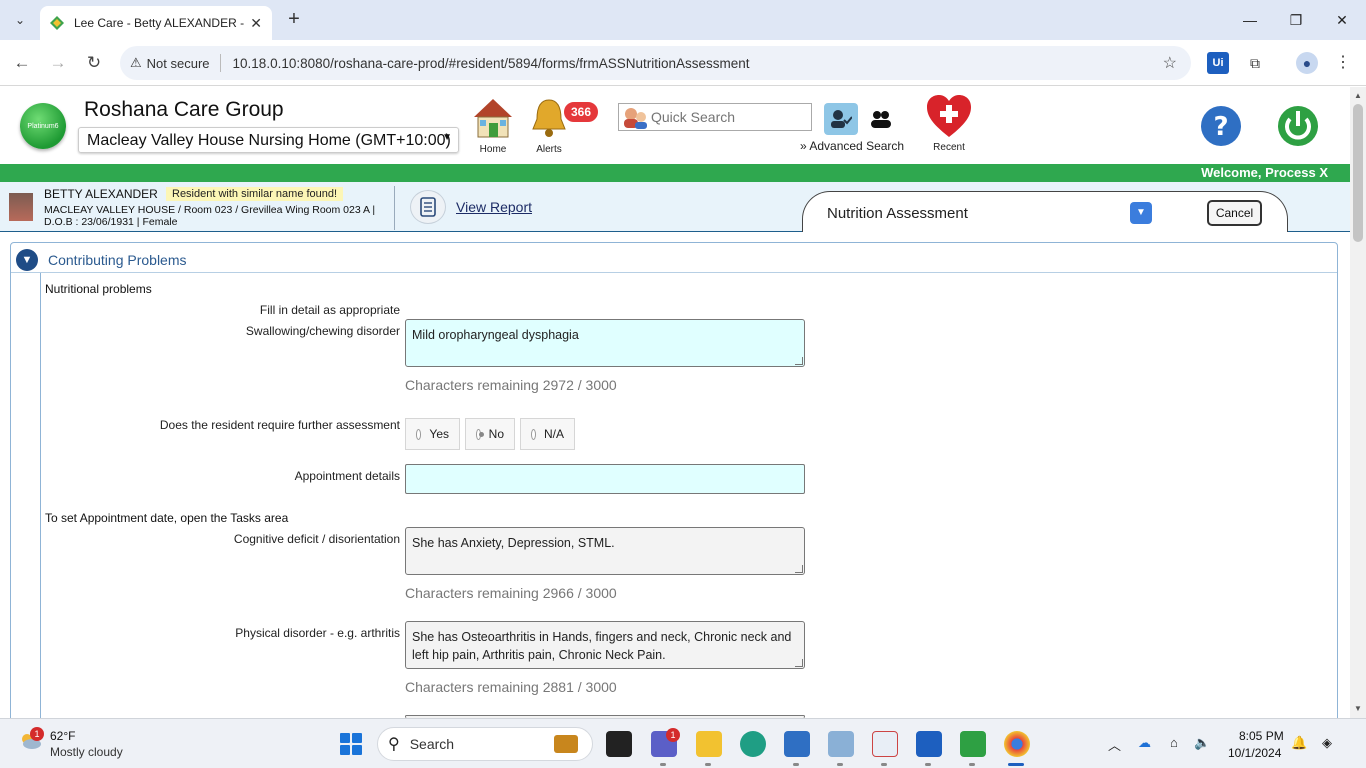  Describe the element at coordinates (605, 343) in the screenshot. I see `swallowing-textarea: Mild oropharyngeal dysphagia` at that location.